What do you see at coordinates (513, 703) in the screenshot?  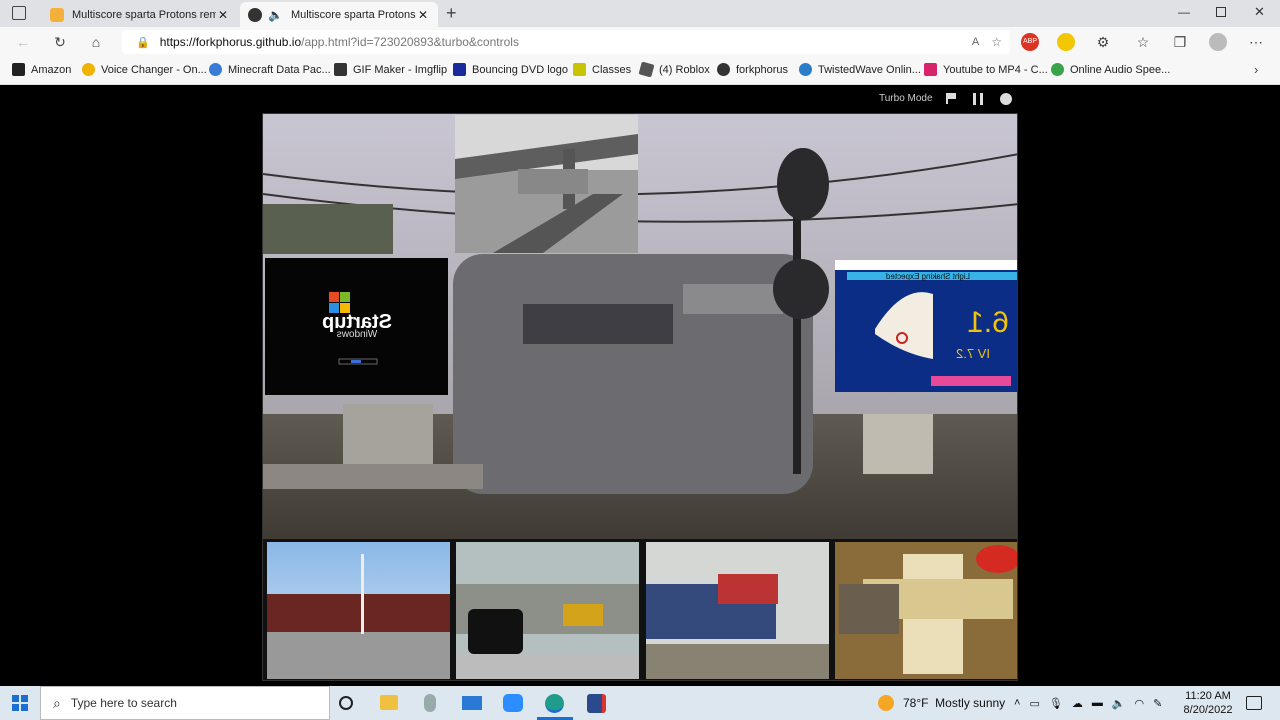 I see `zoom-icon` at bounding box center [513, 703].